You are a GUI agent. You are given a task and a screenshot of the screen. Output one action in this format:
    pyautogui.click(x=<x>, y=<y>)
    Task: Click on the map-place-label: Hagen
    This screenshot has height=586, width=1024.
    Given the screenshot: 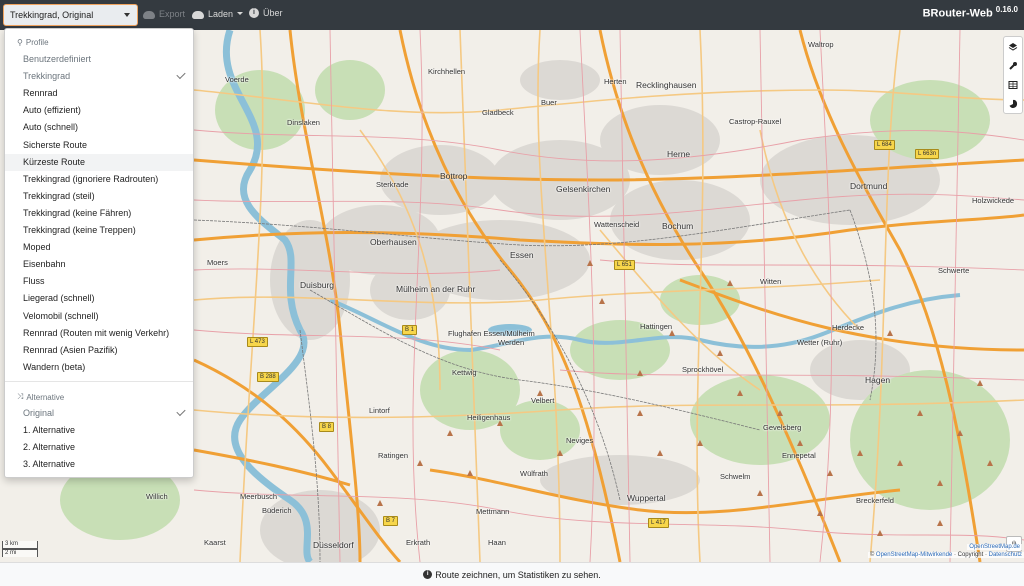 What is the action you would take?
    pyautogui.click(x=878, y=380)
    